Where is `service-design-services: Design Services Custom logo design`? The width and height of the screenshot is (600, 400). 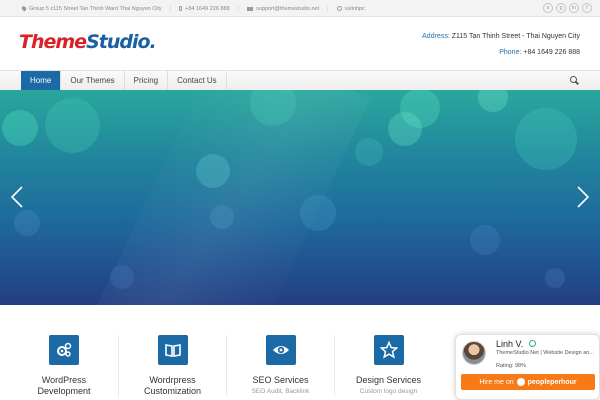 service-design-services: Design Services Custom logo design is located at coordinates (388, 365).